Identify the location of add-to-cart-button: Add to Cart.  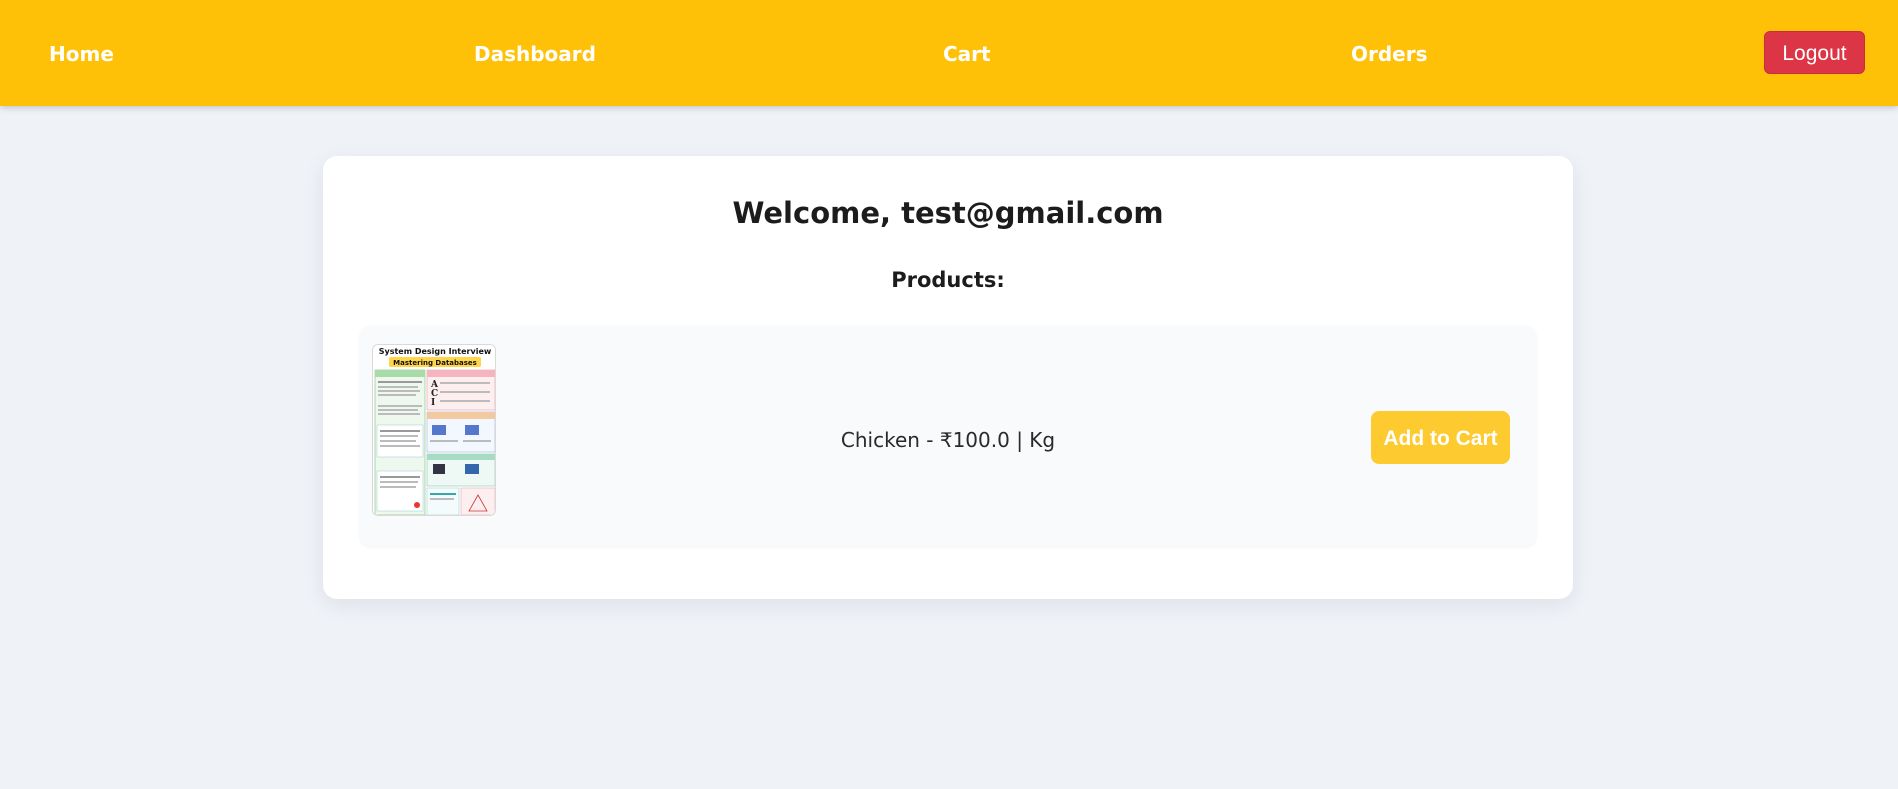
(1440, 437).